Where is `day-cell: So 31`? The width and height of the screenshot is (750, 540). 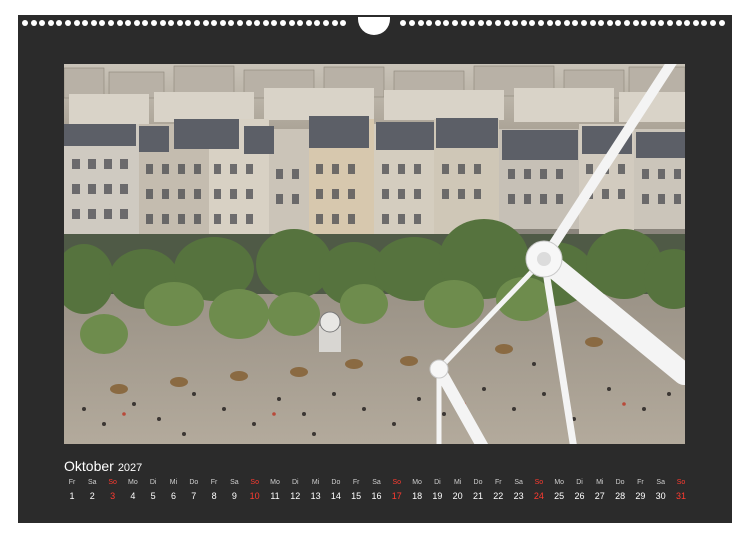
day-cell: So 31 is located at coordinates (681, 490).